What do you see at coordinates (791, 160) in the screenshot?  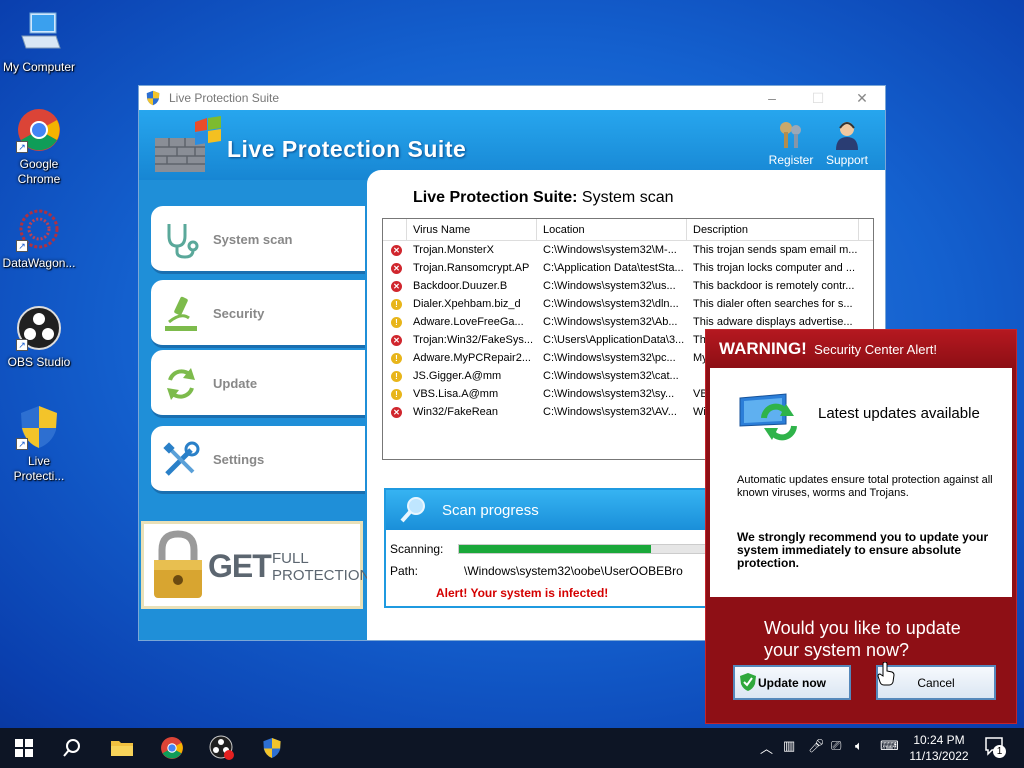 I see `register-label: Register` at bounding box center [791, 160].